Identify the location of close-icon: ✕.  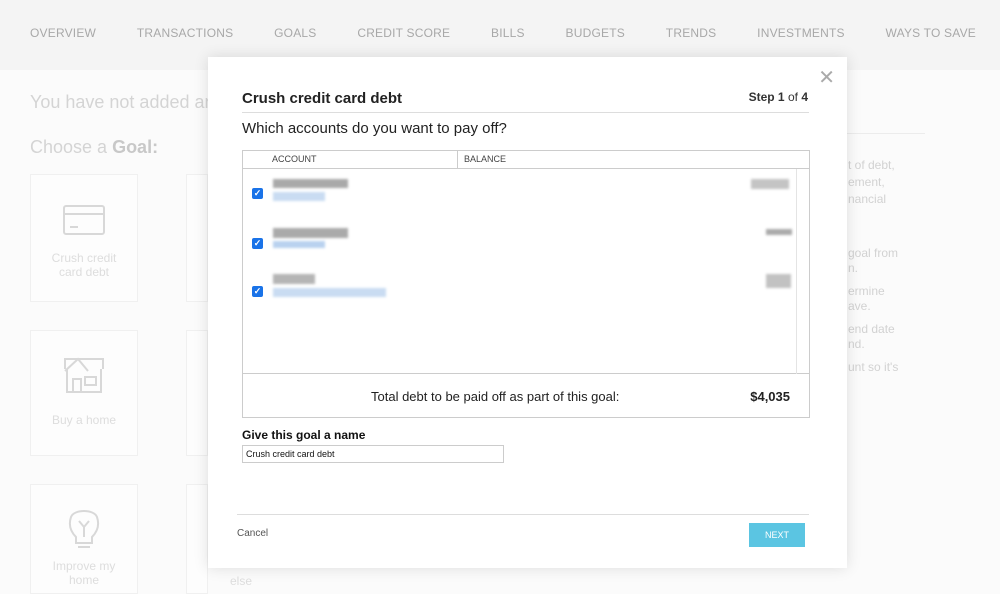
(826, 77).